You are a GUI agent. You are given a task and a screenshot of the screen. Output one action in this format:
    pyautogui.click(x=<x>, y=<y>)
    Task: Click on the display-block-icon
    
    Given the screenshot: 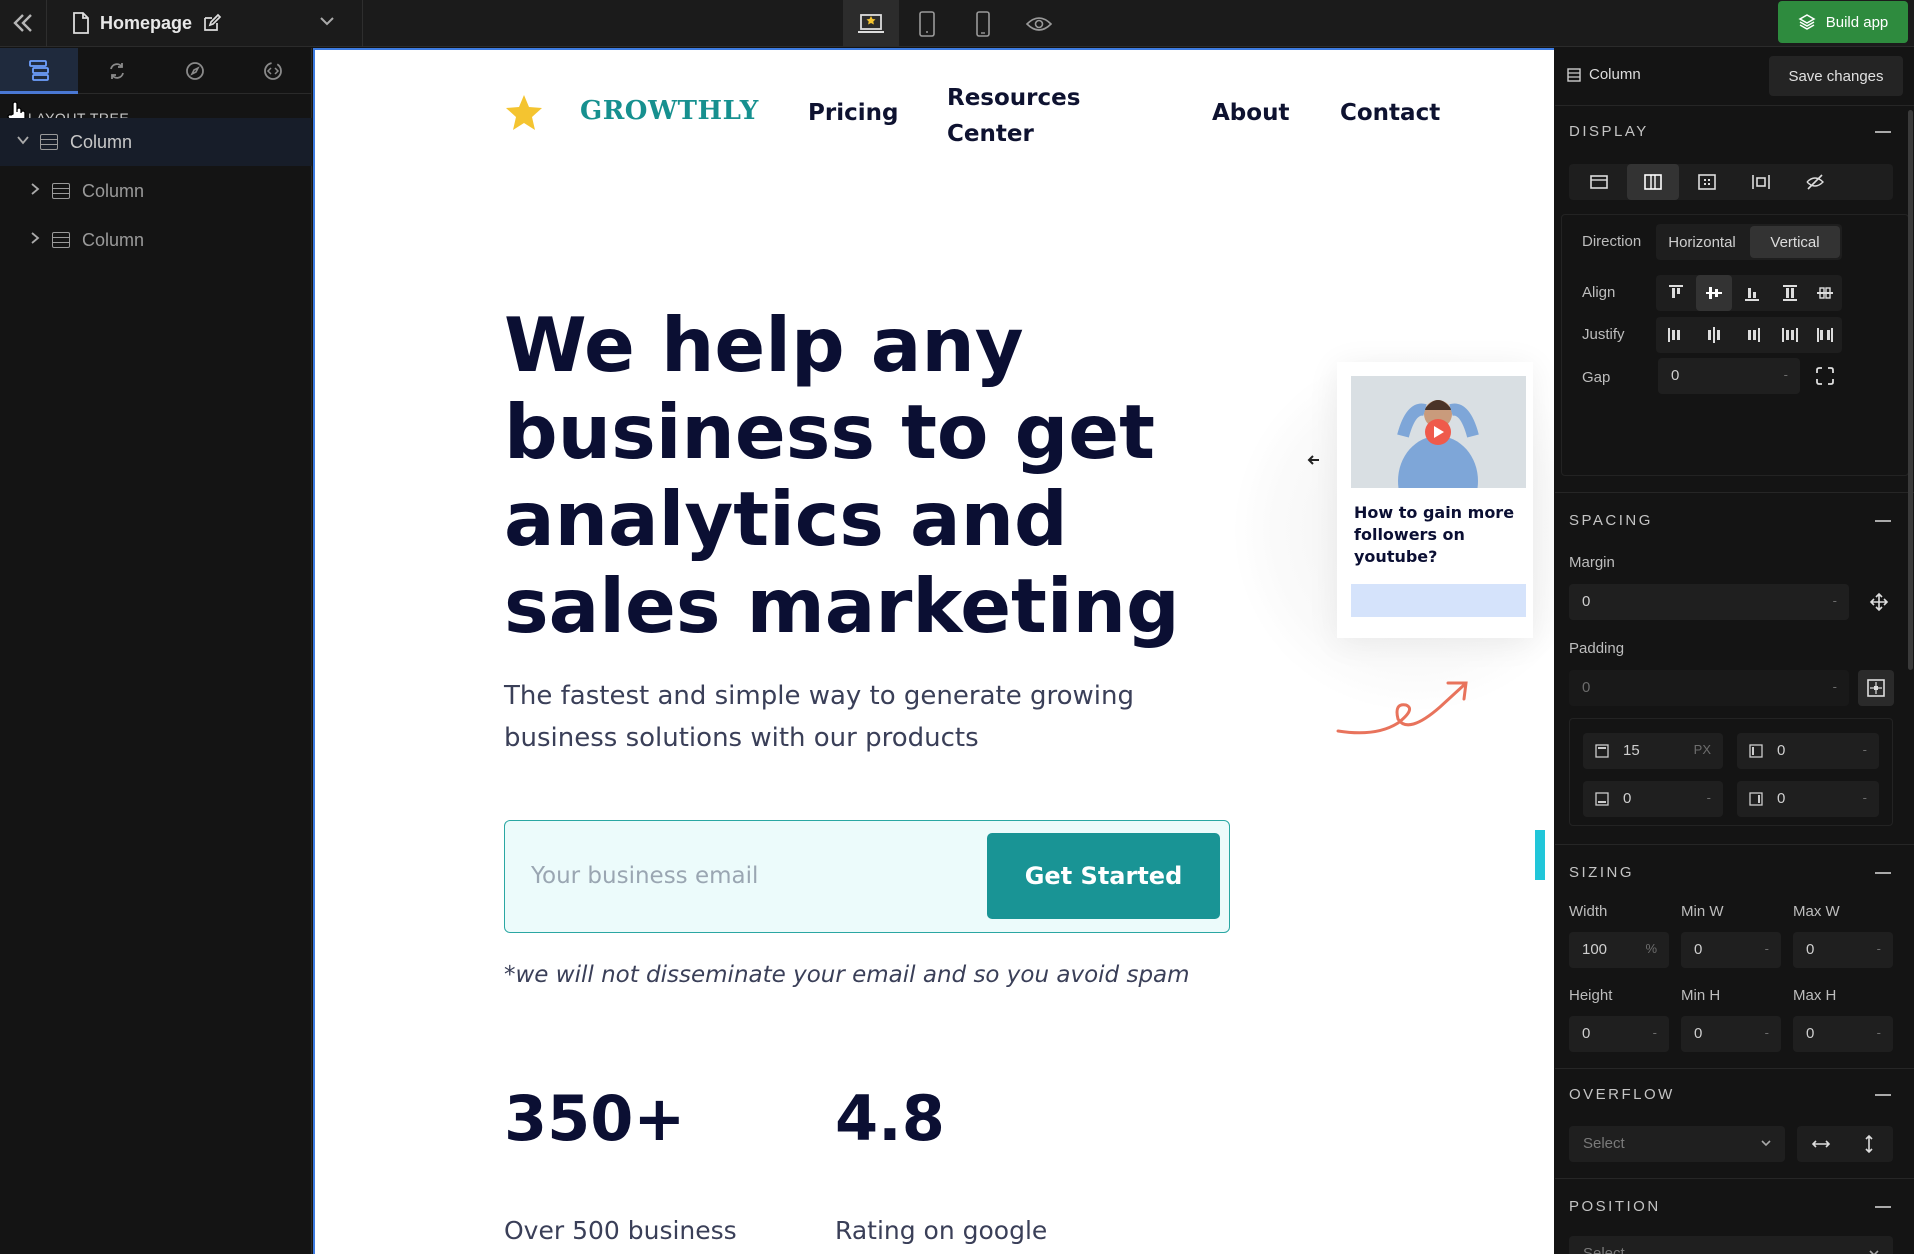 What is the action you would take?
    pyautogui.click(x=1599, y=182)
    